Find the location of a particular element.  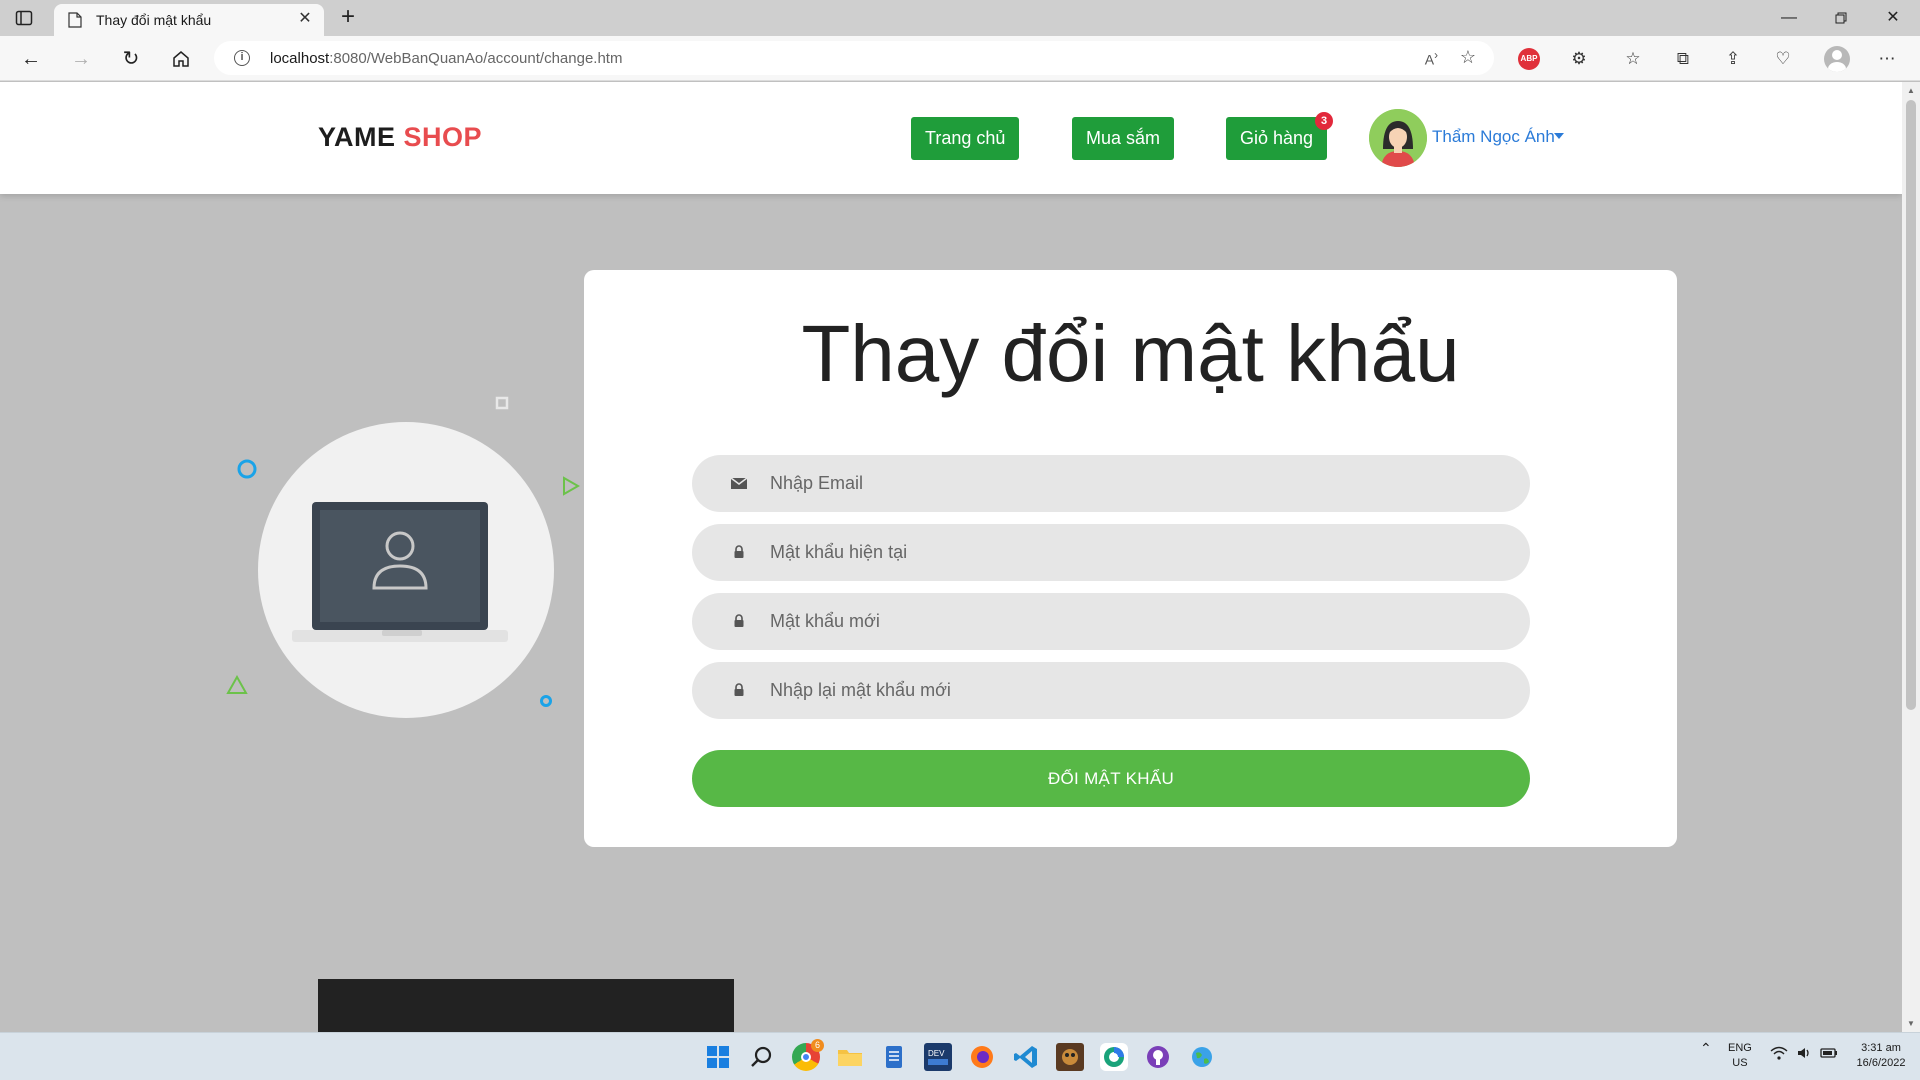

decor-square-icon is located at coordinates (502, 405).